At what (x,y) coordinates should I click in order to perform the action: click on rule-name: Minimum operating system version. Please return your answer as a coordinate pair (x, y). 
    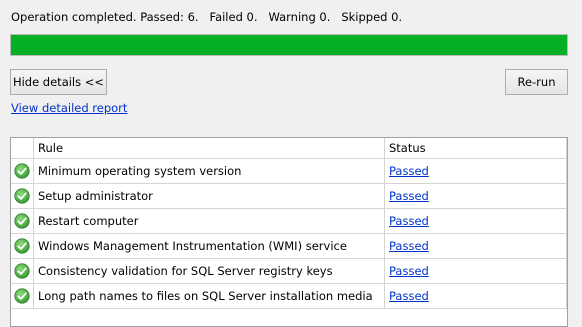
    Looking at the image, I should click on (209, 171).